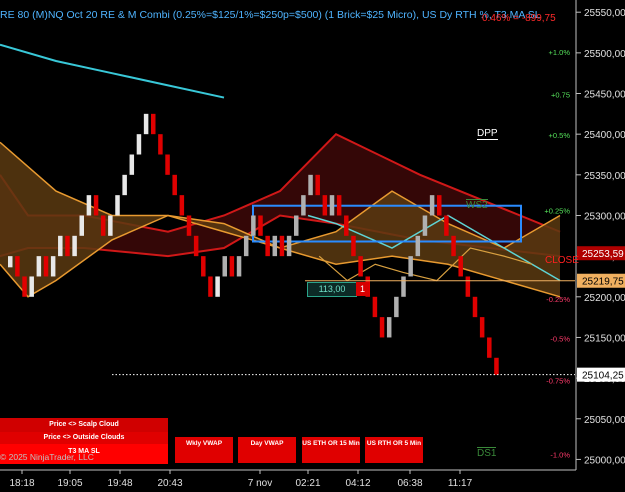 Image resolution: width=625 pixels, height=492 pixels. Describe the element at coordinates (603, 376) in the screenshot. I see `price-tag: 25104,25` at that location.